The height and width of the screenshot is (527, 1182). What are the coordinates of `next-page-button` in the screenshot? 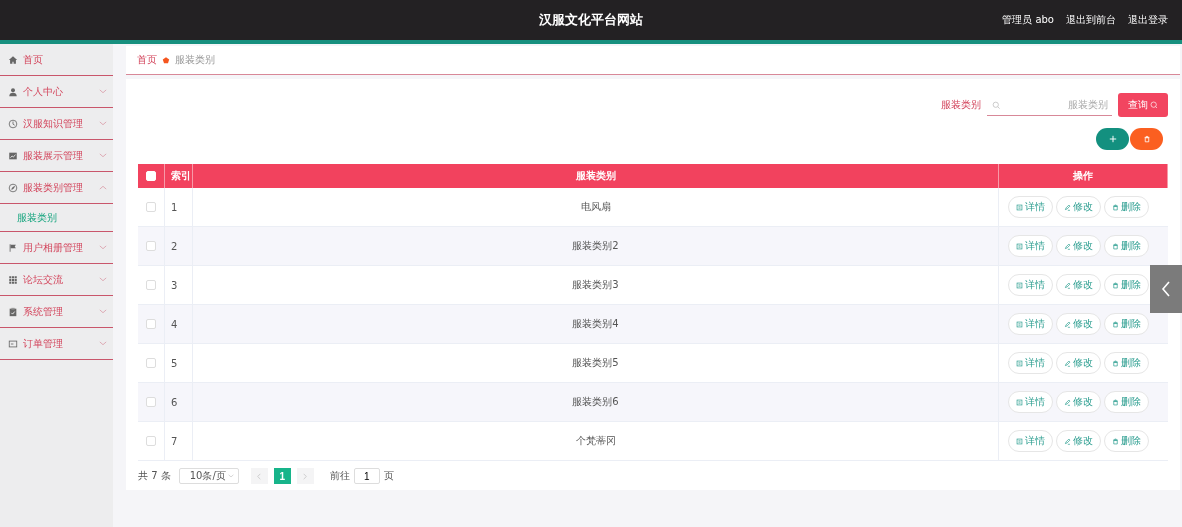 It's located at (305, 476).